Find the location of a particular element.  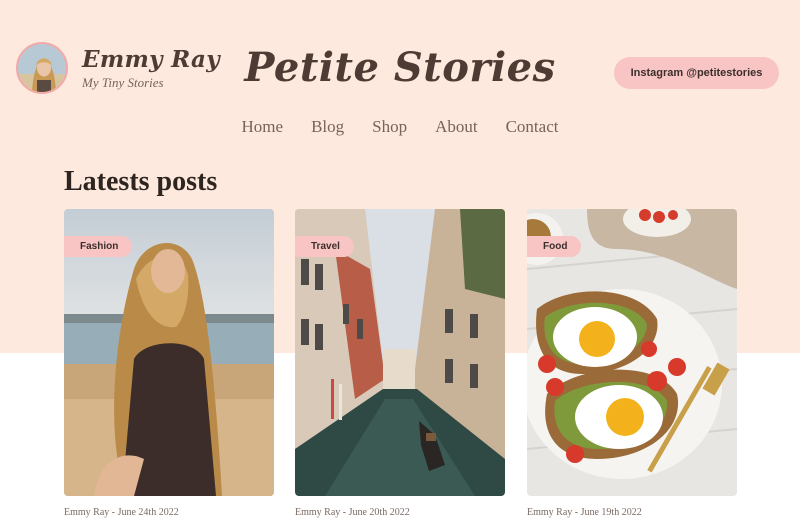

category-tag: Fashion is located at coordinates (98, 246).